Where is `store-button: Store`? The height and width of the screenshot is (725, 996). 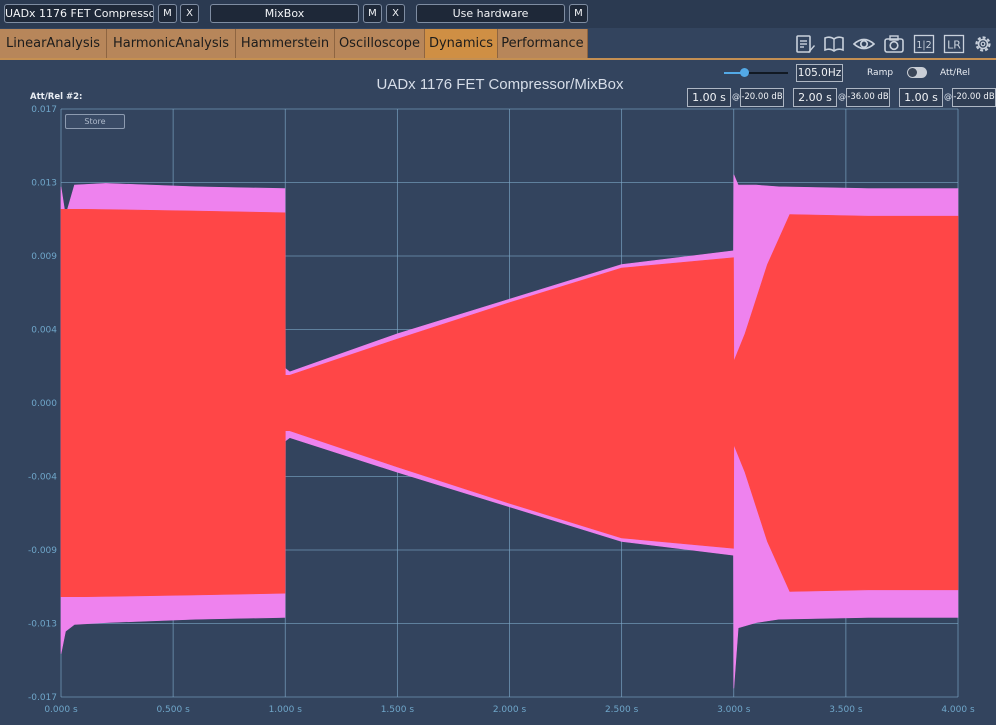
store-button: Store is located at coordinates (95, 121).